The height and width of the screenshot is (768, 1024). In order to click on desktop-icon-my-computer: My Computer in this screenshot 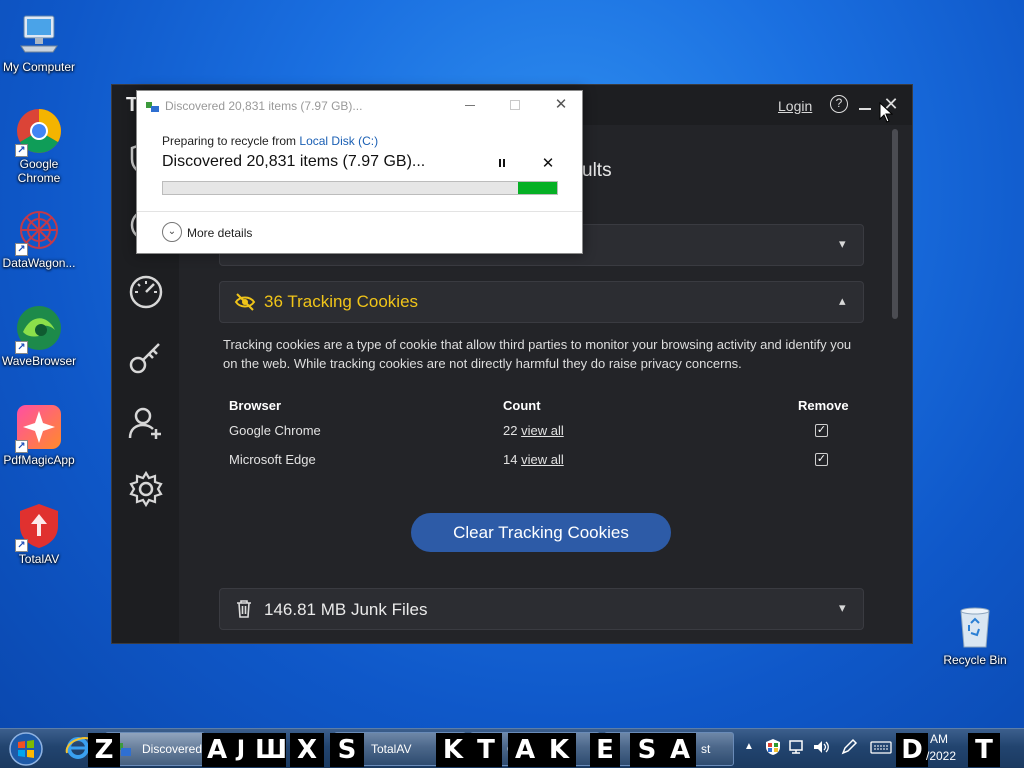, I will do `click(39, 42)`.